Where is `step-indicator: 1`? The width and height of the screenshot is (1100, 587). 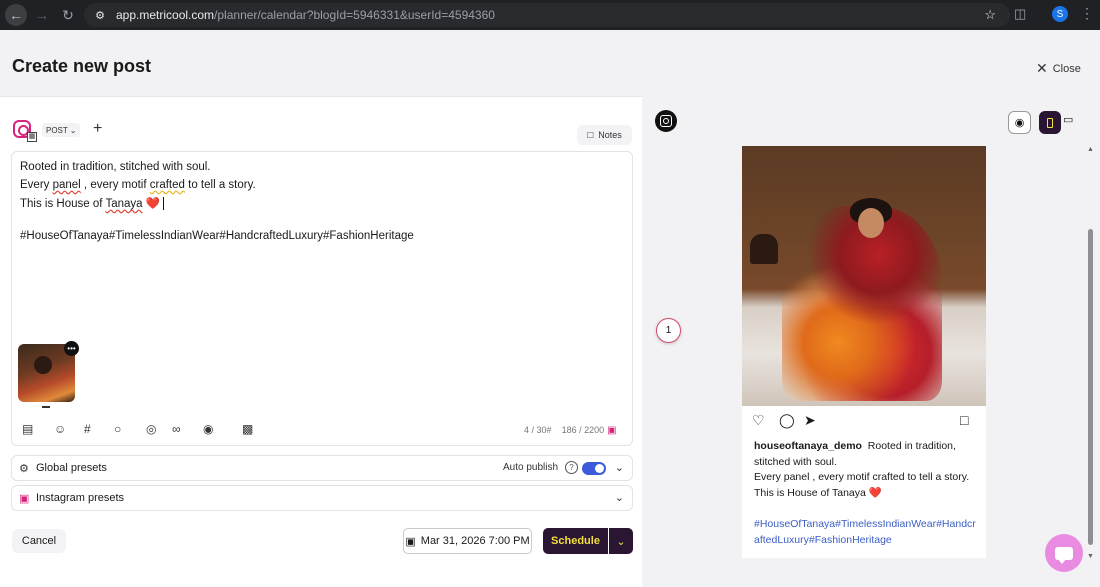 step-indicator: 1 is located at coordinates (668, 330).